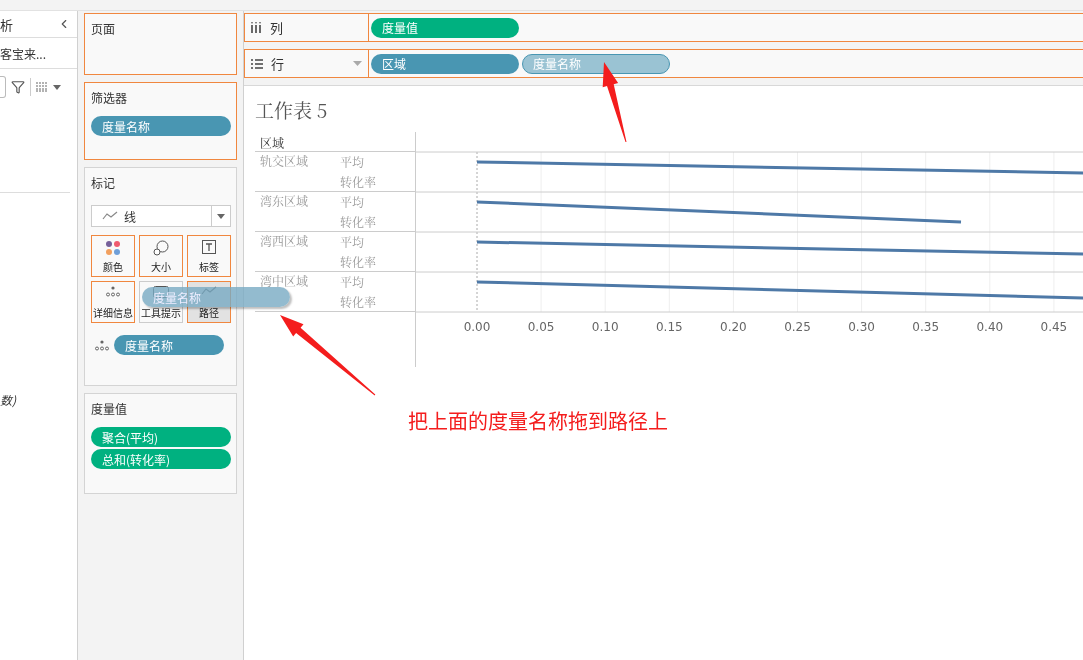  Describe the element at coordinates (109, 408) in the screenshot. I see `card-title: 度量值` at that location.